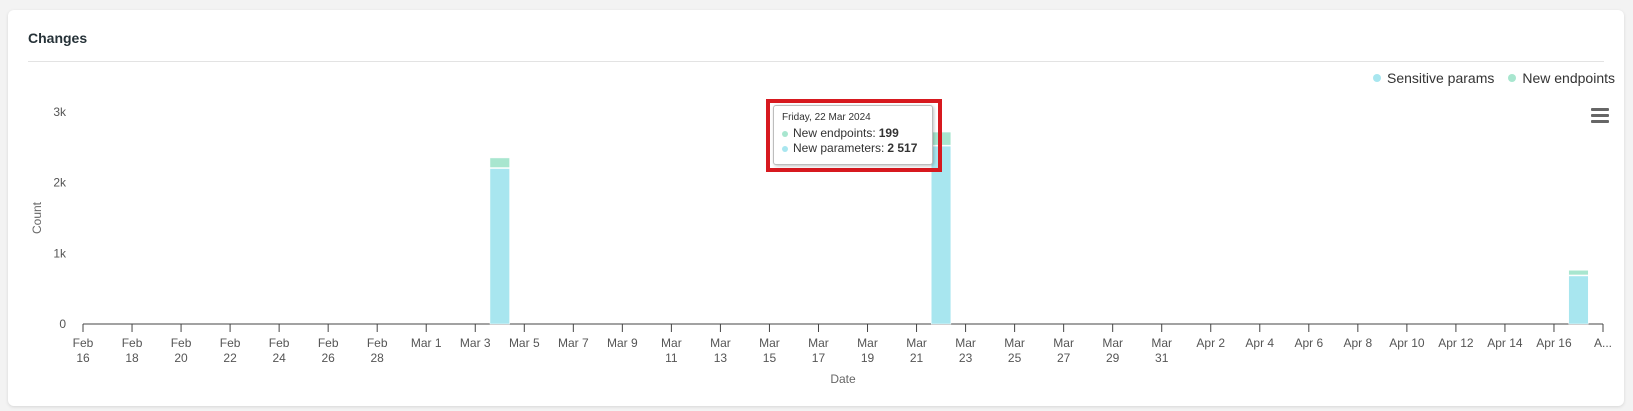 This screenshot has height=411, width=1633. I want to click on x-tick-label: 18, so click(132, 358).